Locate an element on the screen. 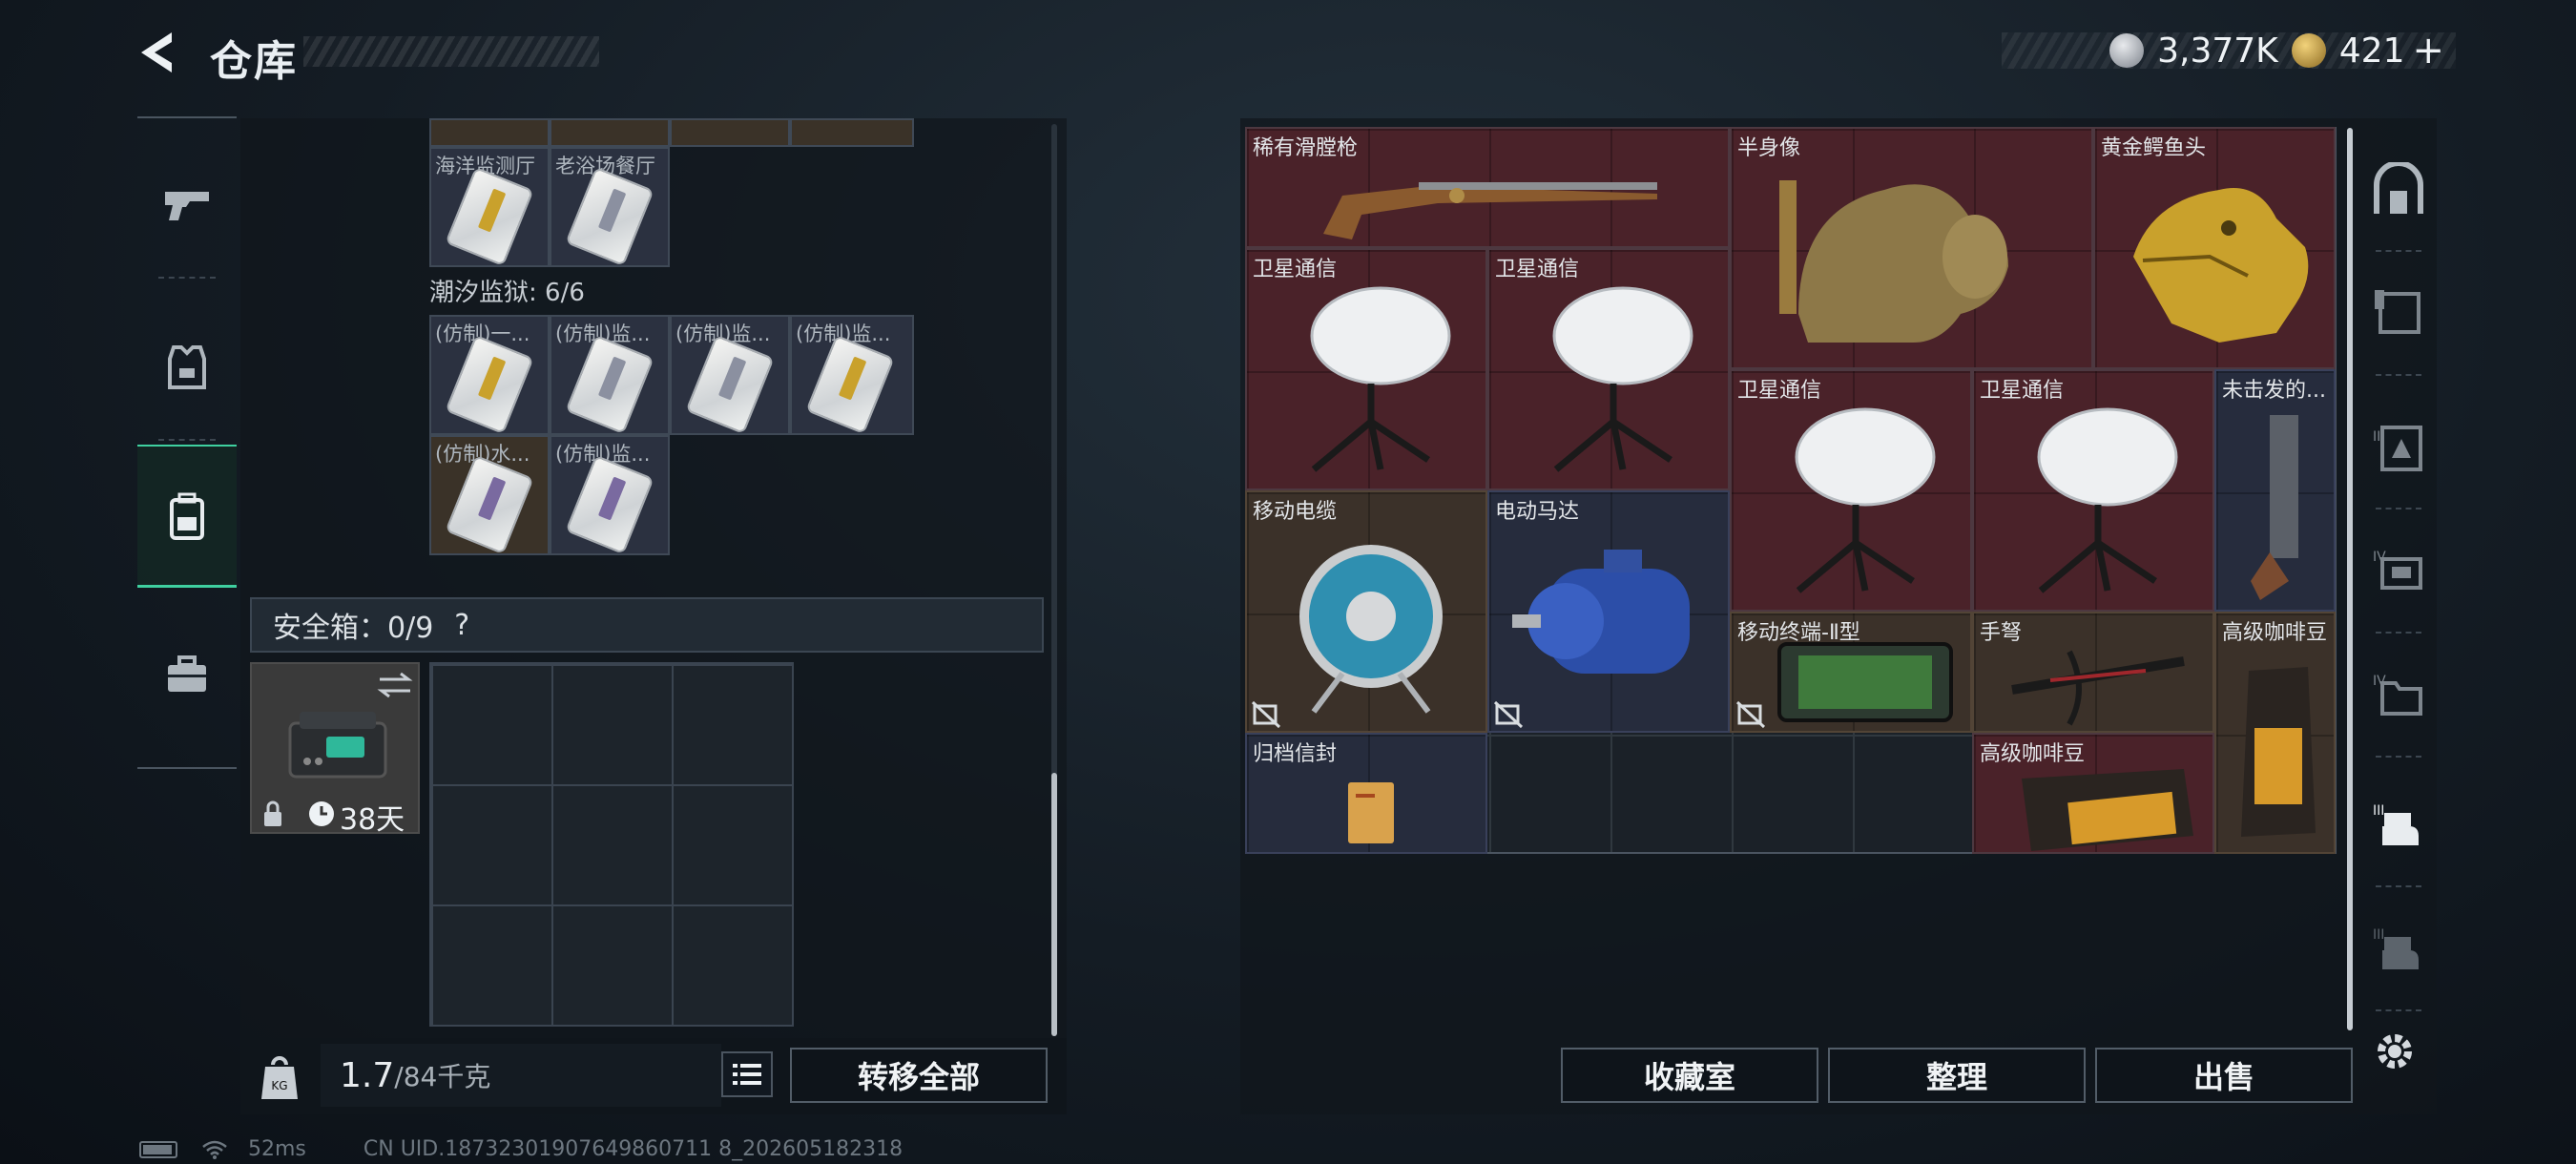 Image resolution: width=2576 pixels, height=1164 pixels. warehouse-item: 黄金鳄鱼头 is located at coordinates (2214, 248).